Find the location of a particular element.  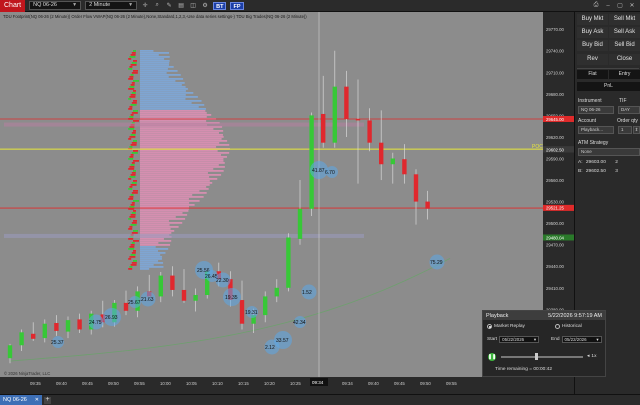

playback-progress-track is located at coordinates (542, 357).